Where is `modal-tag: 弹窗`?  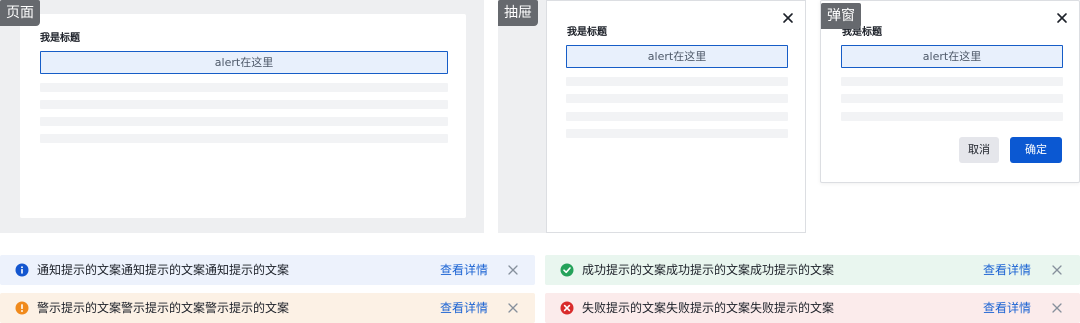 modal-tag: 弹窗 is located at coordinates (841, 16).